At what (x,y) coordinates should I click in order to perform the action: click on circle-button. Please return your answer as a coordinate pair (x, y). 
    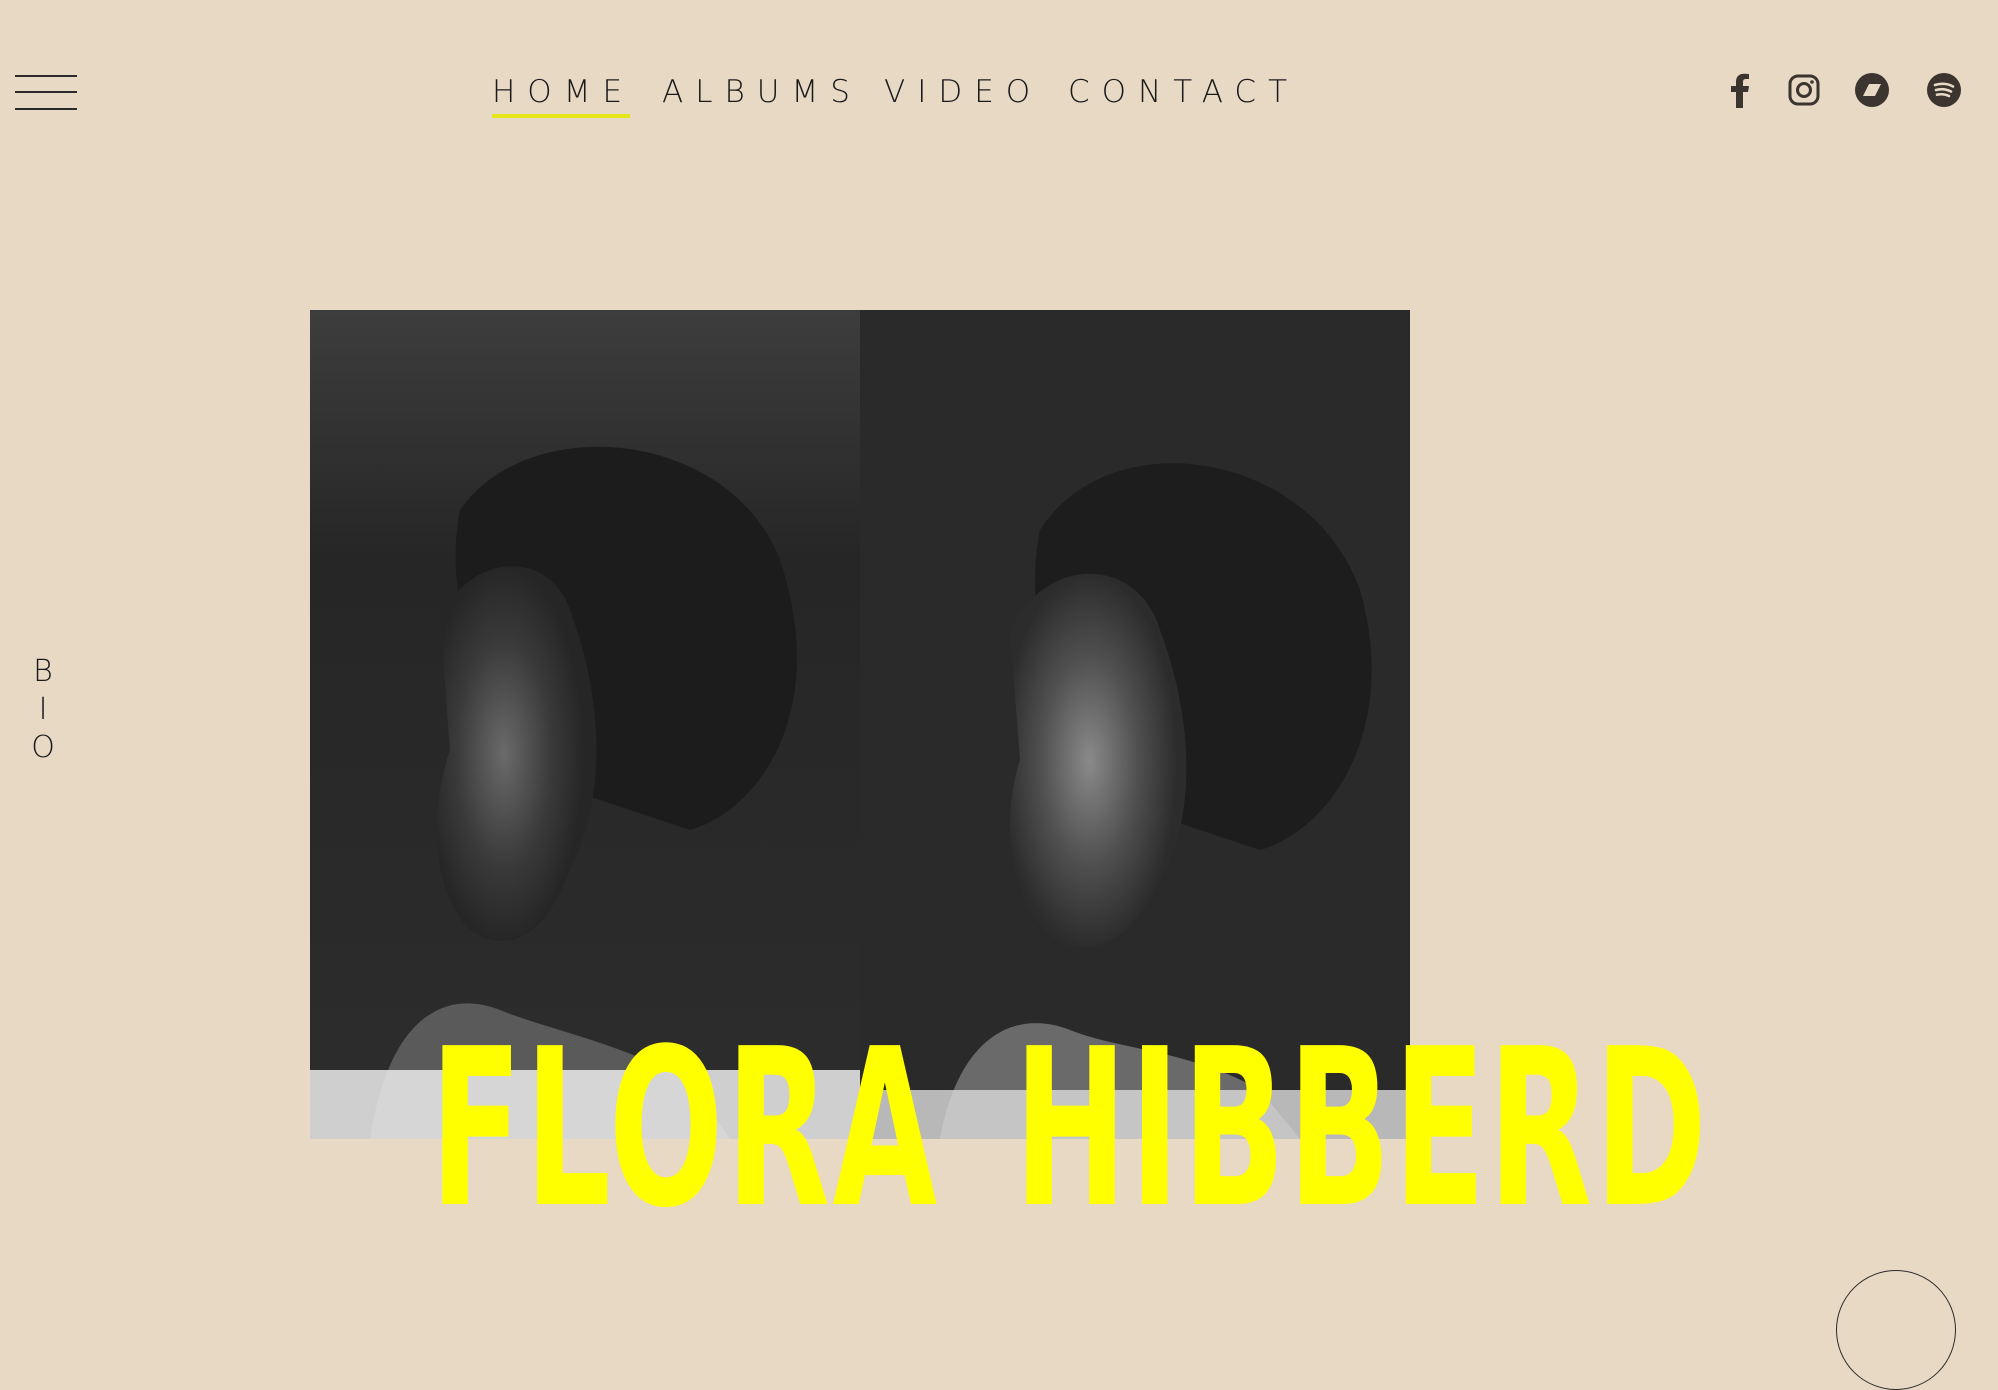
    Looking at the image, I should click on (1896, 1330).